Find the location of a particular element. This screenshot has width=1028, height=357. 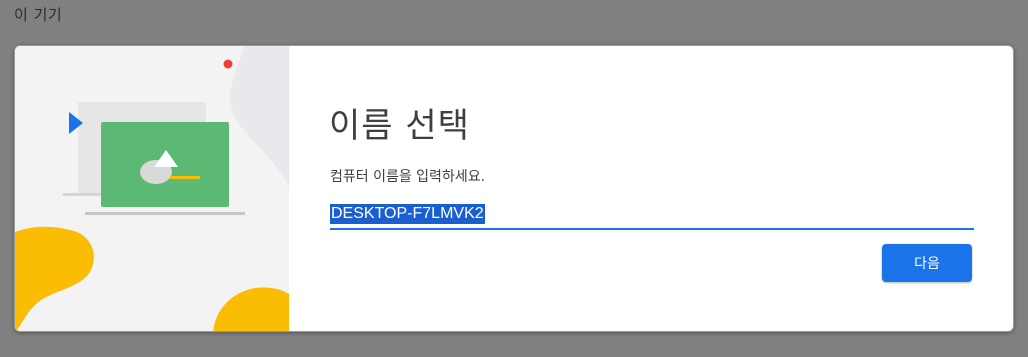

next-button: 다음 is located at coordinates (927, 263).